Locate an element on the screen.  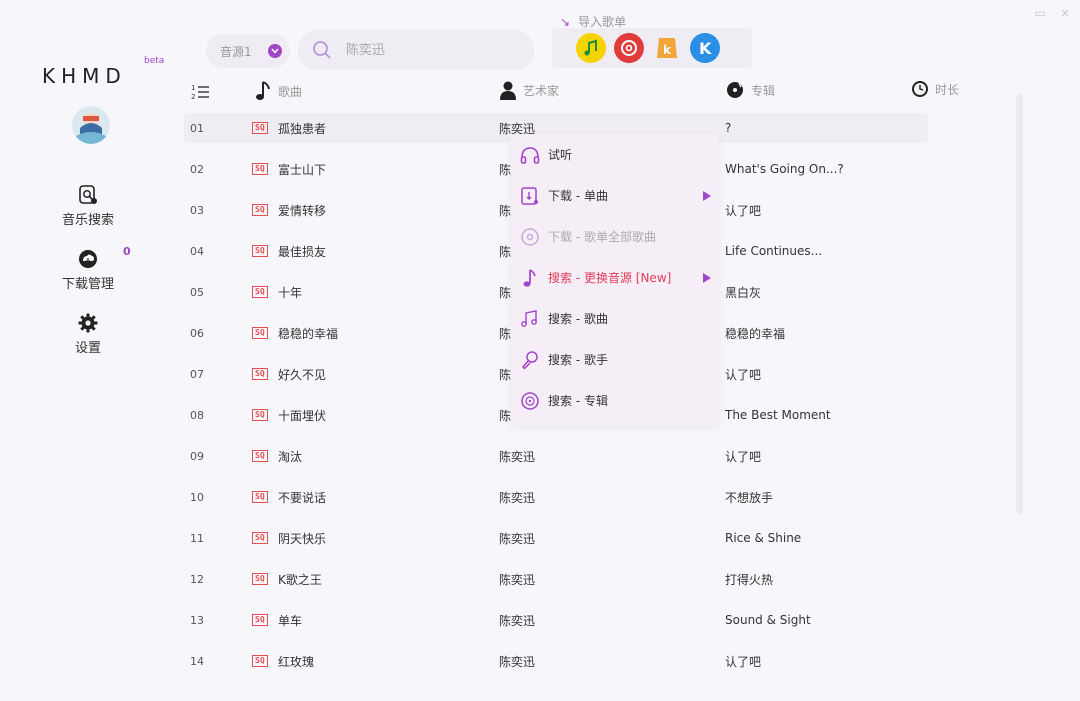
qq-music-icon is located at coordinates (591, 48).